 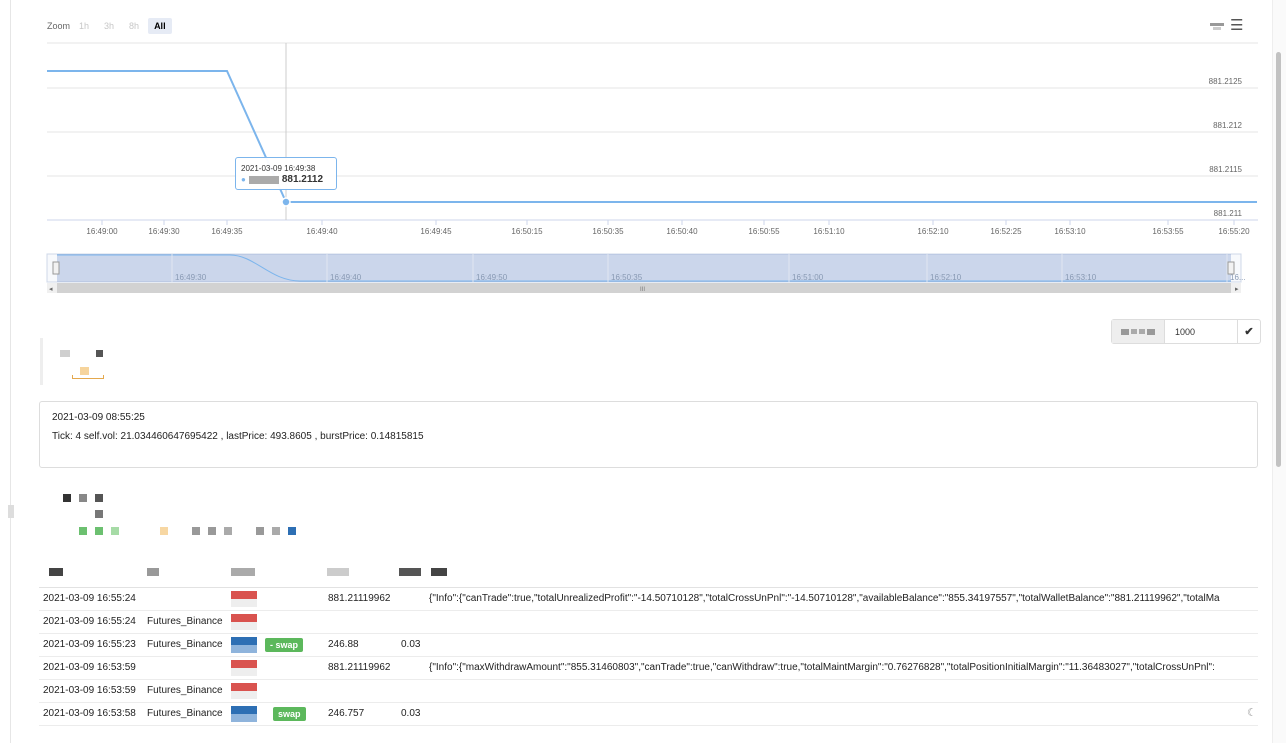 I want to click on status-tab-marker, so click(x=11, y=511).